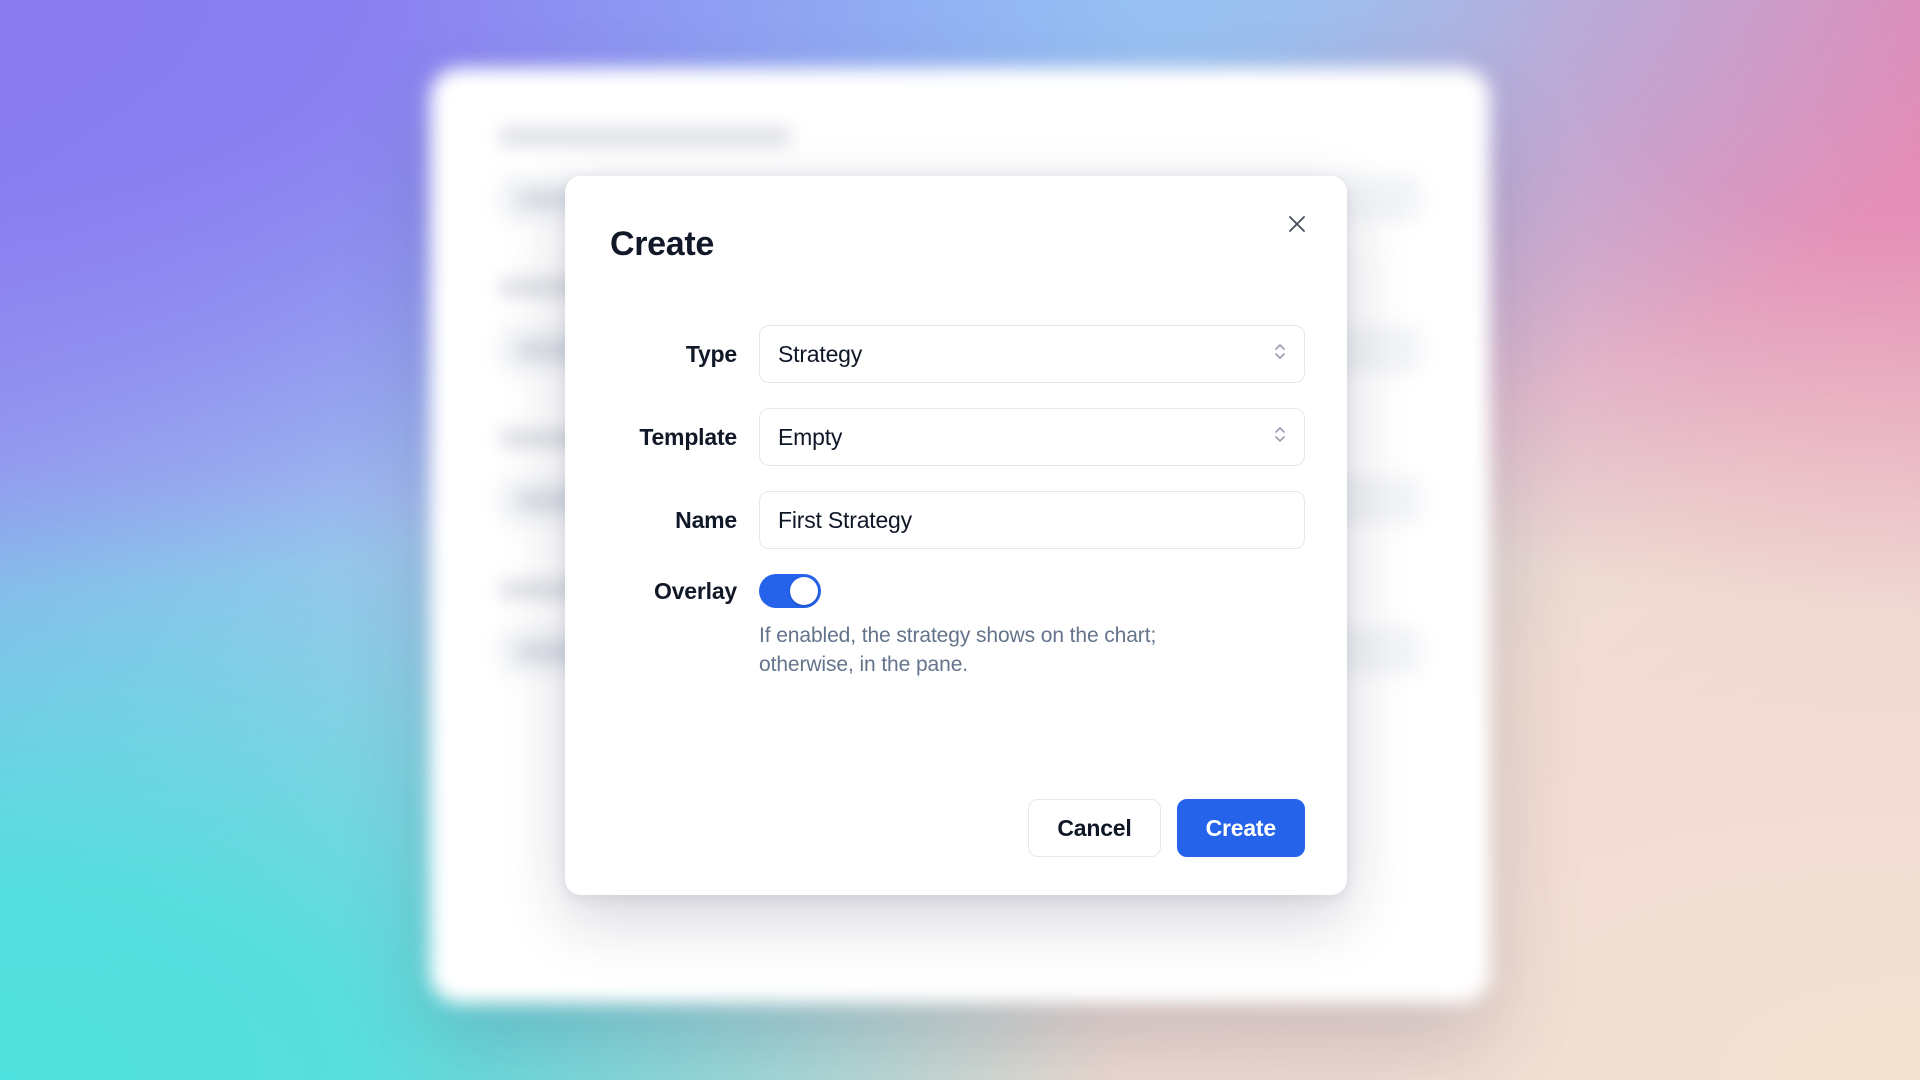  I want to click on name-field-wrap, so click(1032, 520).